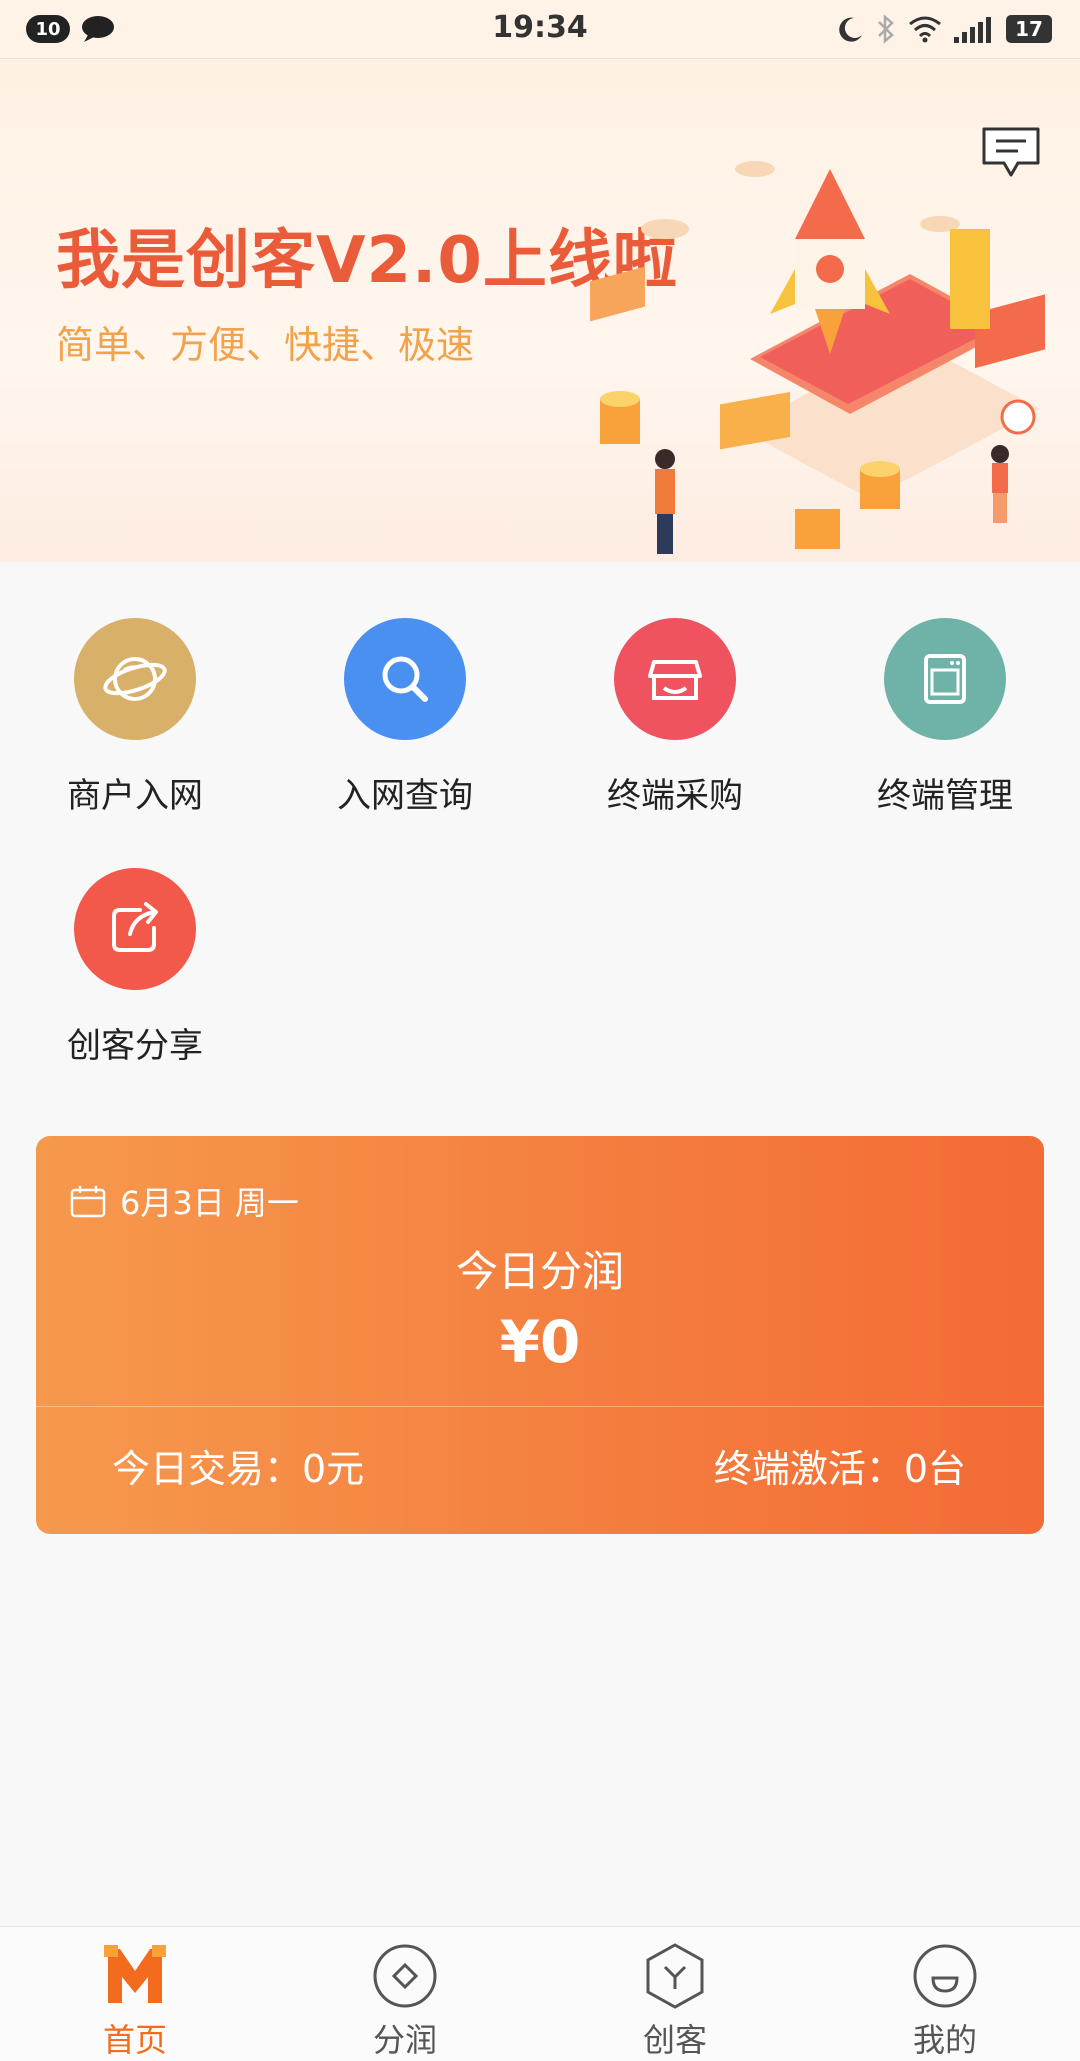  Describe the element at coordinates (1029, 29) in the screenshot. I see `battery-indicator: 17` at that location.